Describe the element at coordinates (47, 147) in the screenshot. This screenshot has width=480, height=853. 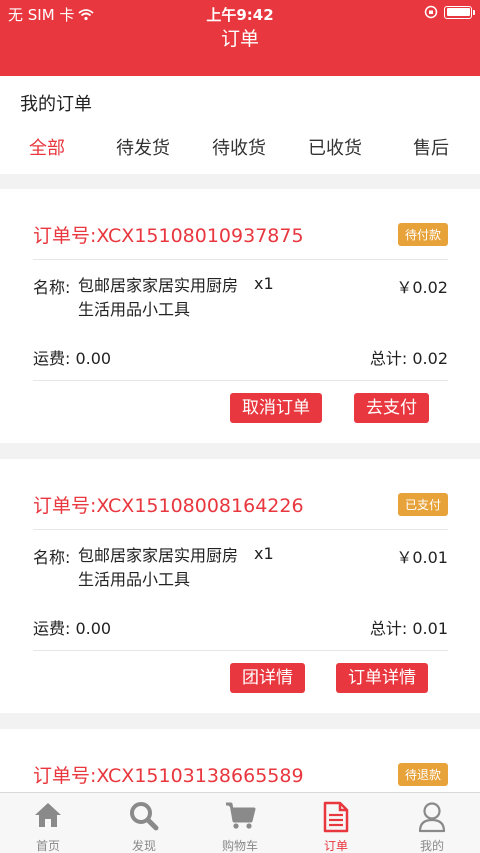
I see `tab-all: 全部` at that location.